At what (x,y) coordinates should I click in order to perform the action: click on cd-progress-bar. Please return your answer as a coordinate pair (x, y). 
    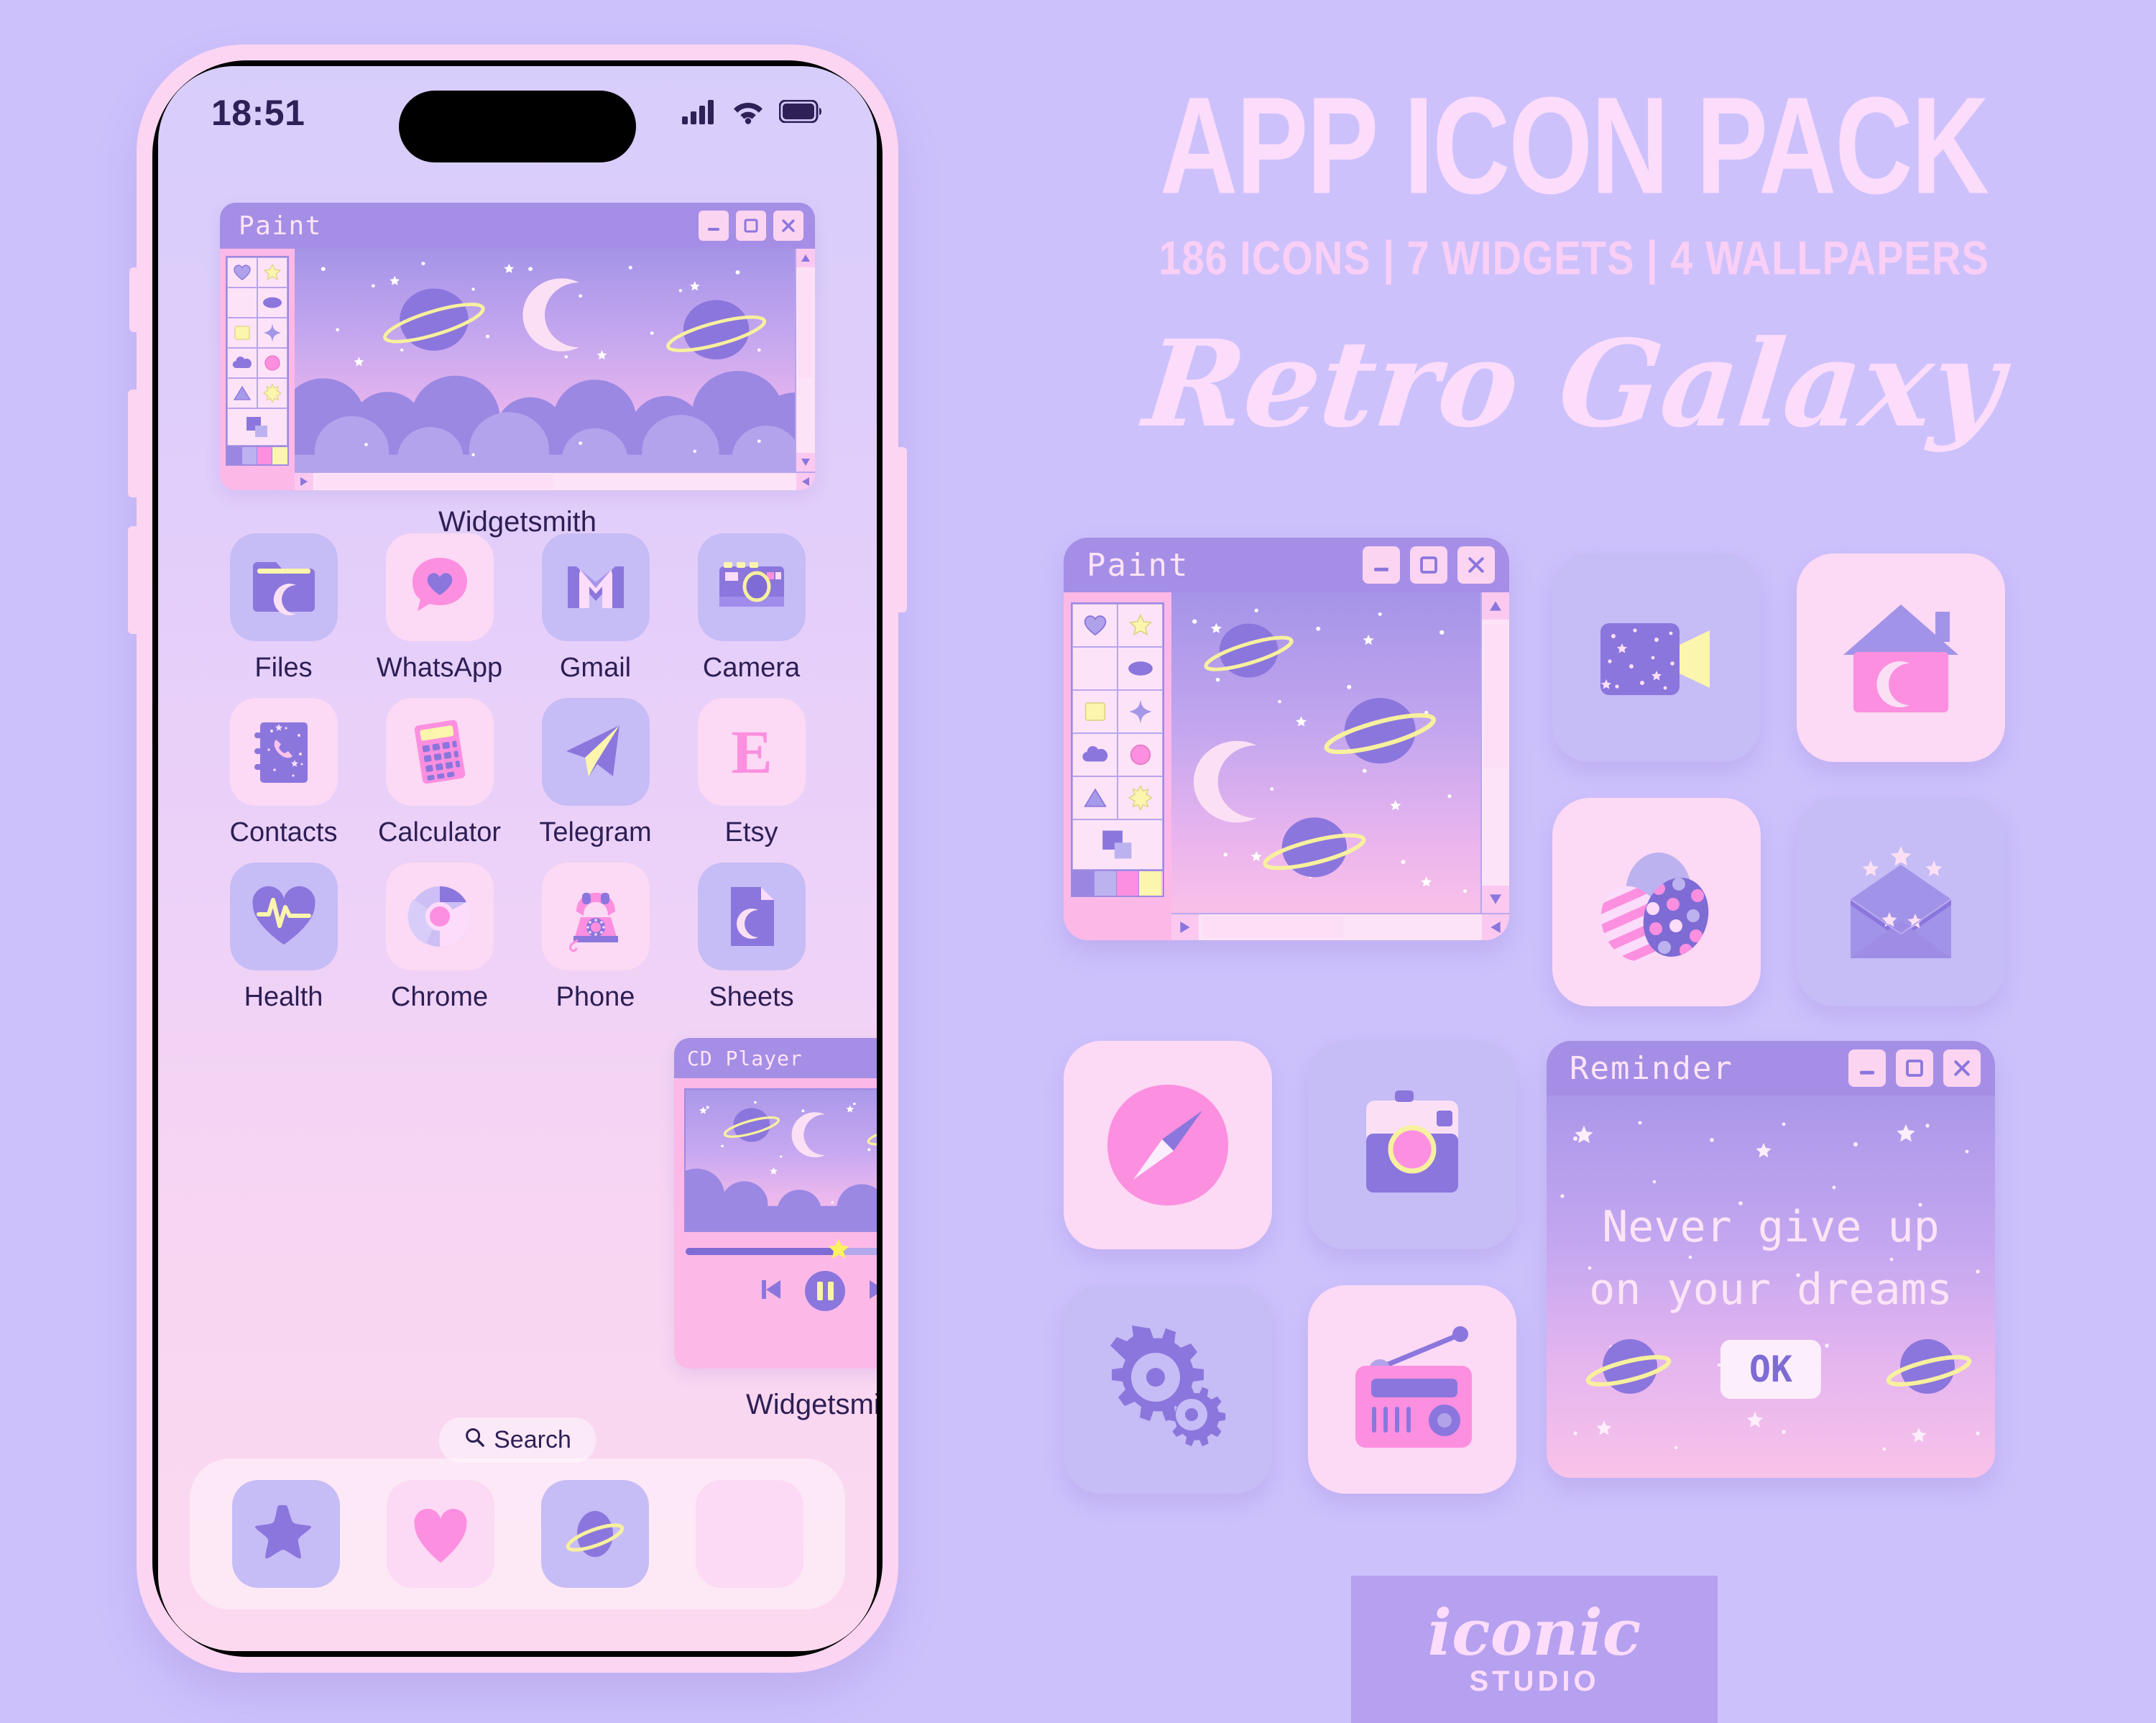
    Looking at the image, I should click on (781, 1249).